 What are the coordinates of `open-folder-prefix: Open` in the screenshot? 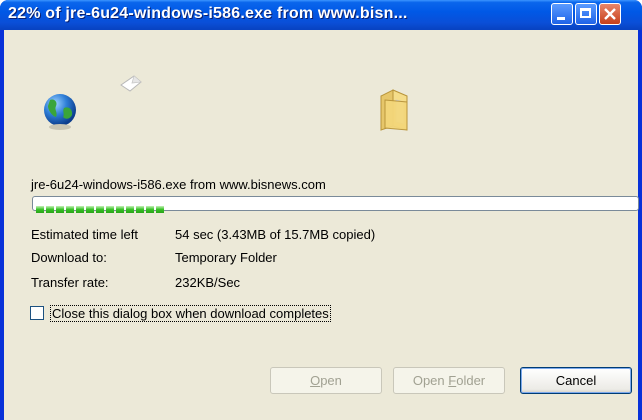 It's located at (430, 380).